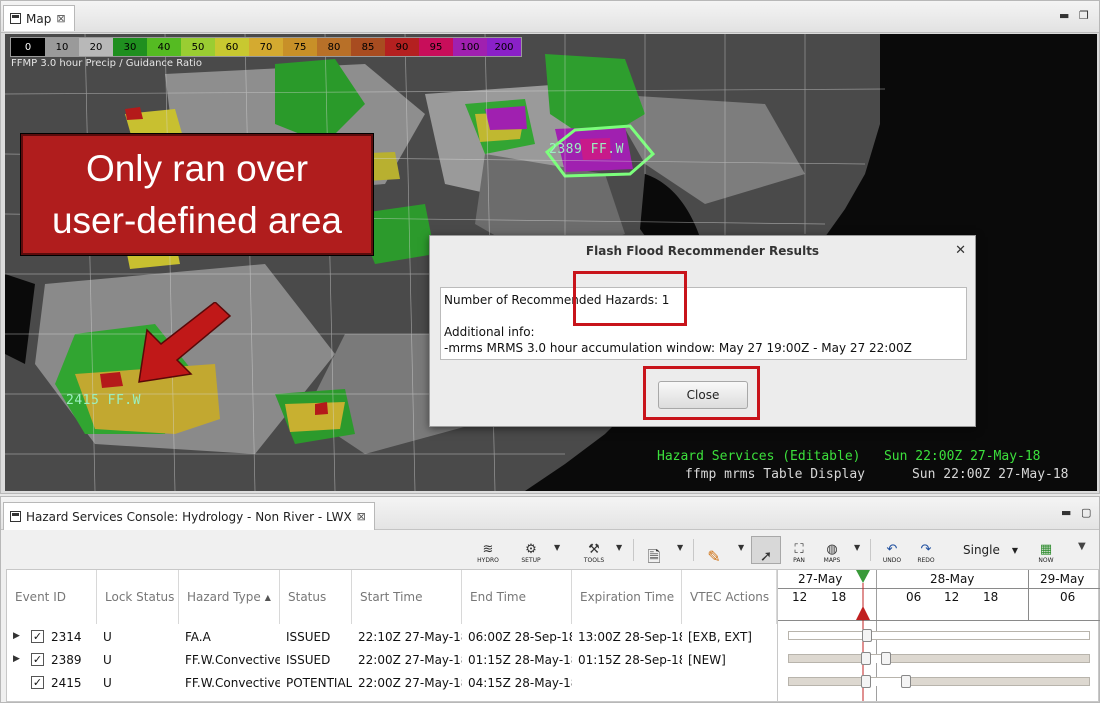 The width and height of the screenshot is (1100, 703). I want to click on map-tab-label: Map, so click(39, 18).